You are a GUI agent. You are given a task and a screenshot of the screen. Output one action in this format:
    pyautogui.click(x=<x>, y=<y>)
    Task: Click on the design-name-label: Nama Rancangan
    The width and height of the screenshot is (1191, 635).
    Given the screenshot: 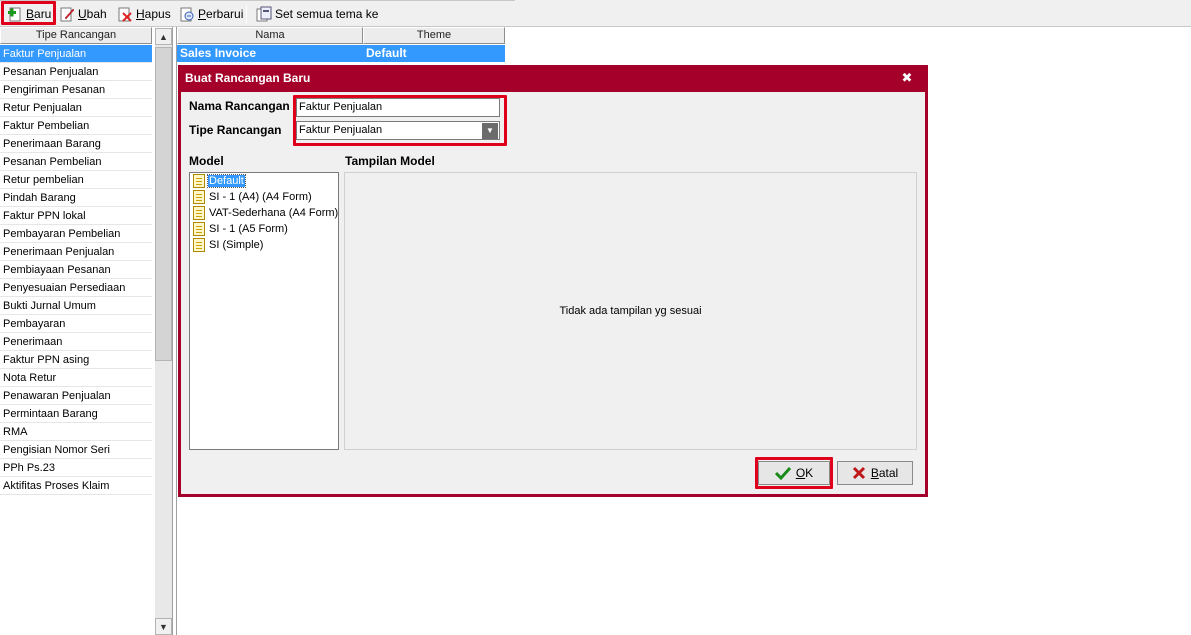 What is the action you would take?
    pyautogui.click(x=239, y=106)
    